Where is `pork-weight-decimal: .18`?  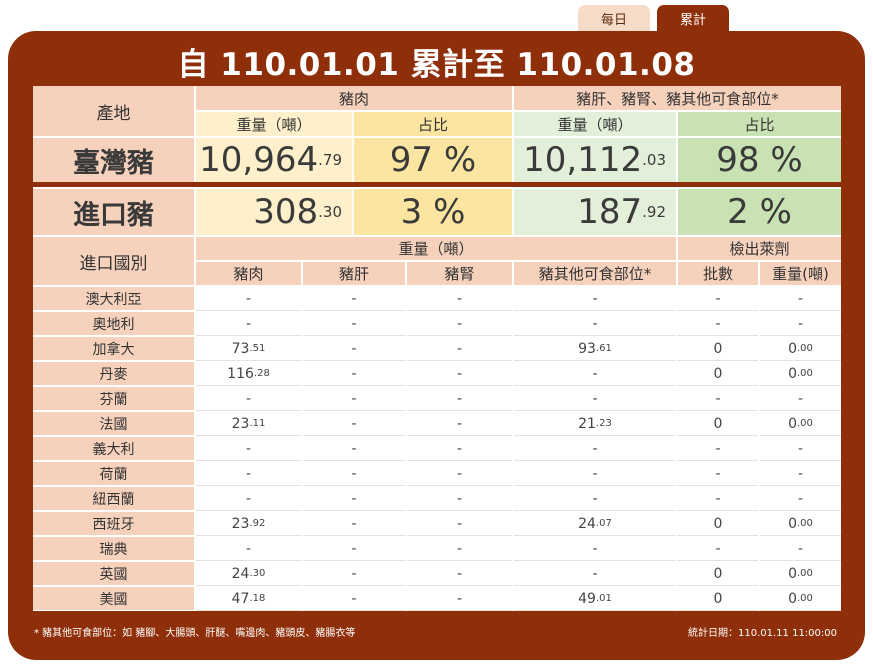 pork-weight-decimal: .18 is located at coordinates (257, 598).